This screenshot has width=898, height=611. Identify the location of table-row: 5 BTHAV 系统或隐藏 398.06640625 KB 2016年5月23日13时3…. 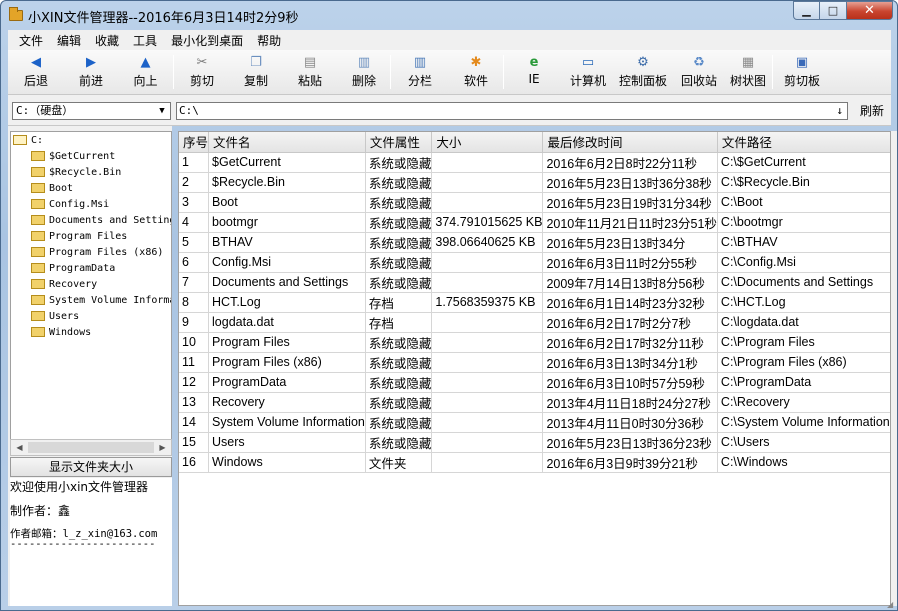
(534, 242).